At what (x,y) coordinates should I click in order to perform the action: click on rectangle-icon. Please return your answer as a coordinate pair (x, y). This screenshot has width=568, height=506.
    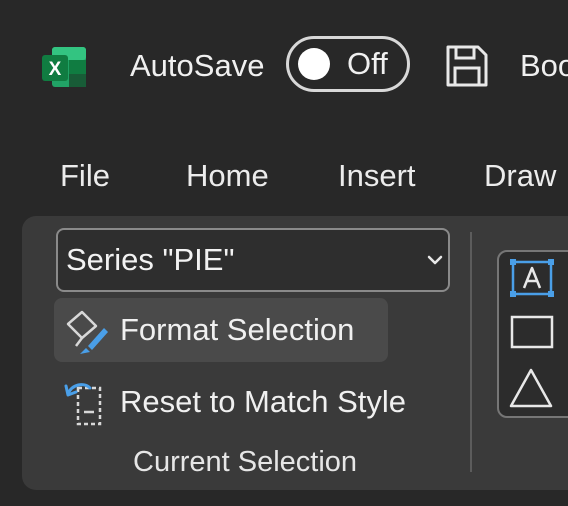
    Looking at the image, I should click on (532, 332).